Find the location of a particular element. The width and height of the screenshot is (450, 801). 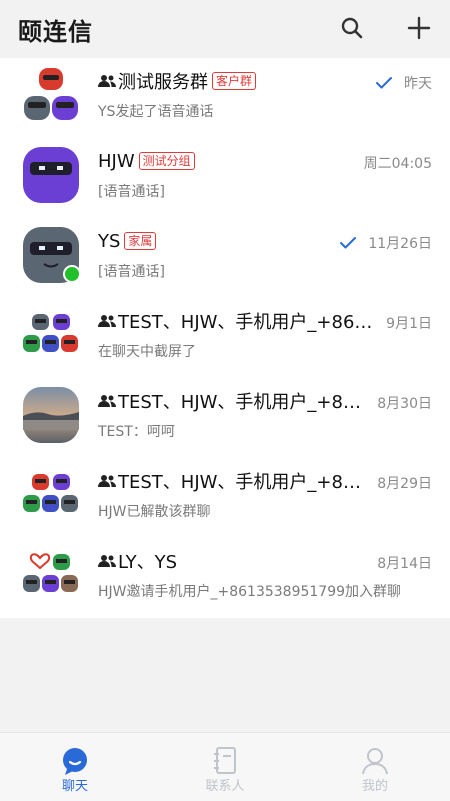

message-preview: HJW已解散该群聊 is located at coordinates (154, 512).